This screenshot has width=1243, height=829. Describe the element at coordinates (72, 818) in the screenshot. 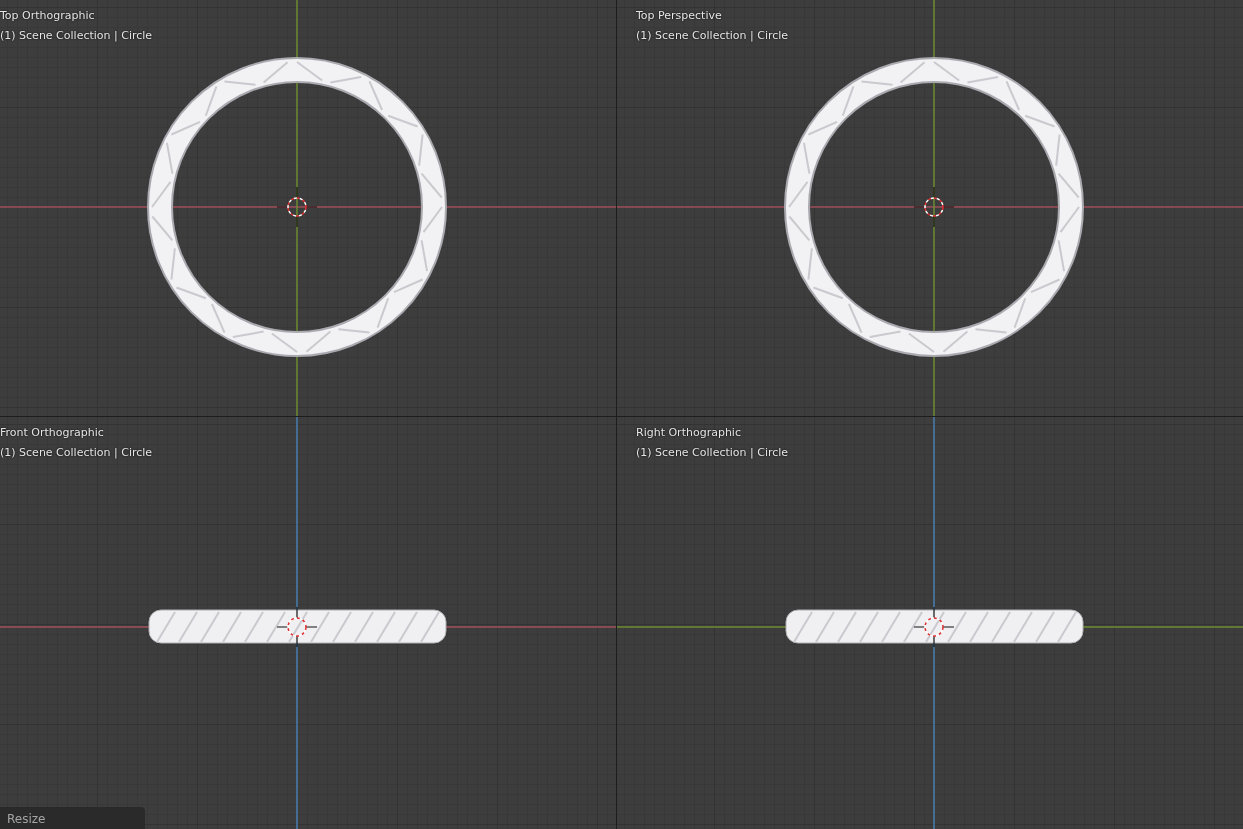

I see `operator-panel-header: Resize` at that location.